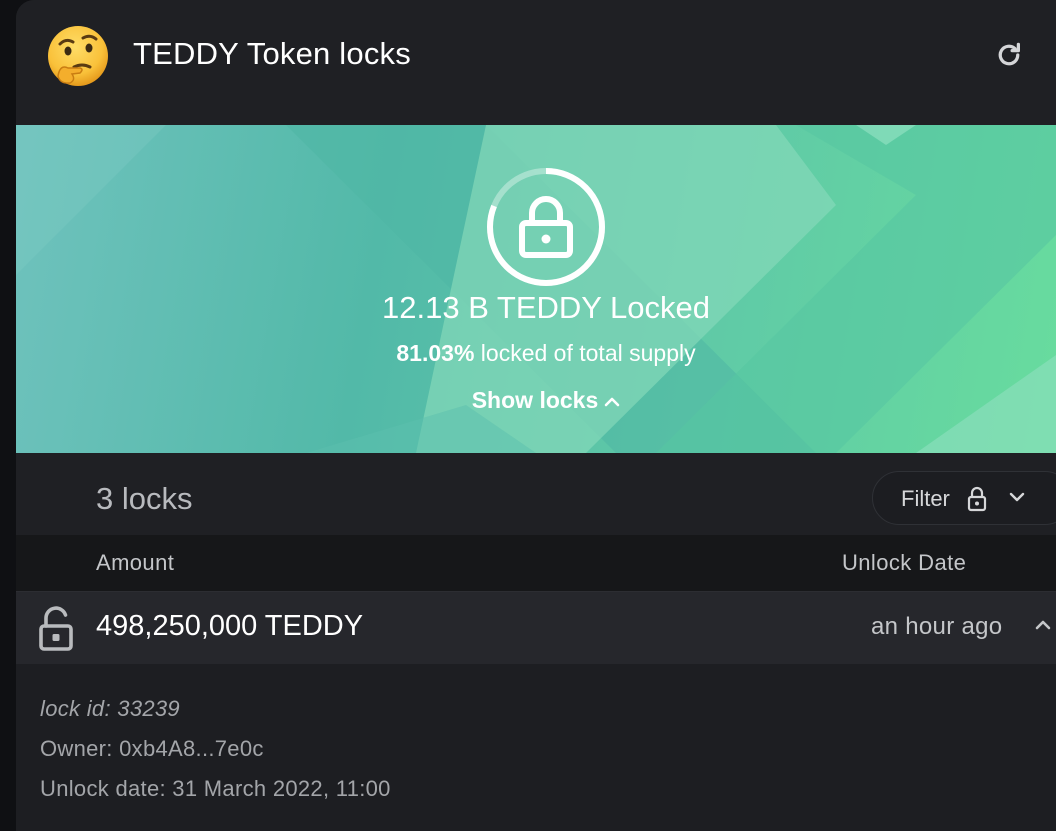 This screenshot has height=831, width=1056. What do you see at coordinates (435, 353) in the screenshot?
I see `locked-percent: 81.03%` at bounding box center [435, 353].